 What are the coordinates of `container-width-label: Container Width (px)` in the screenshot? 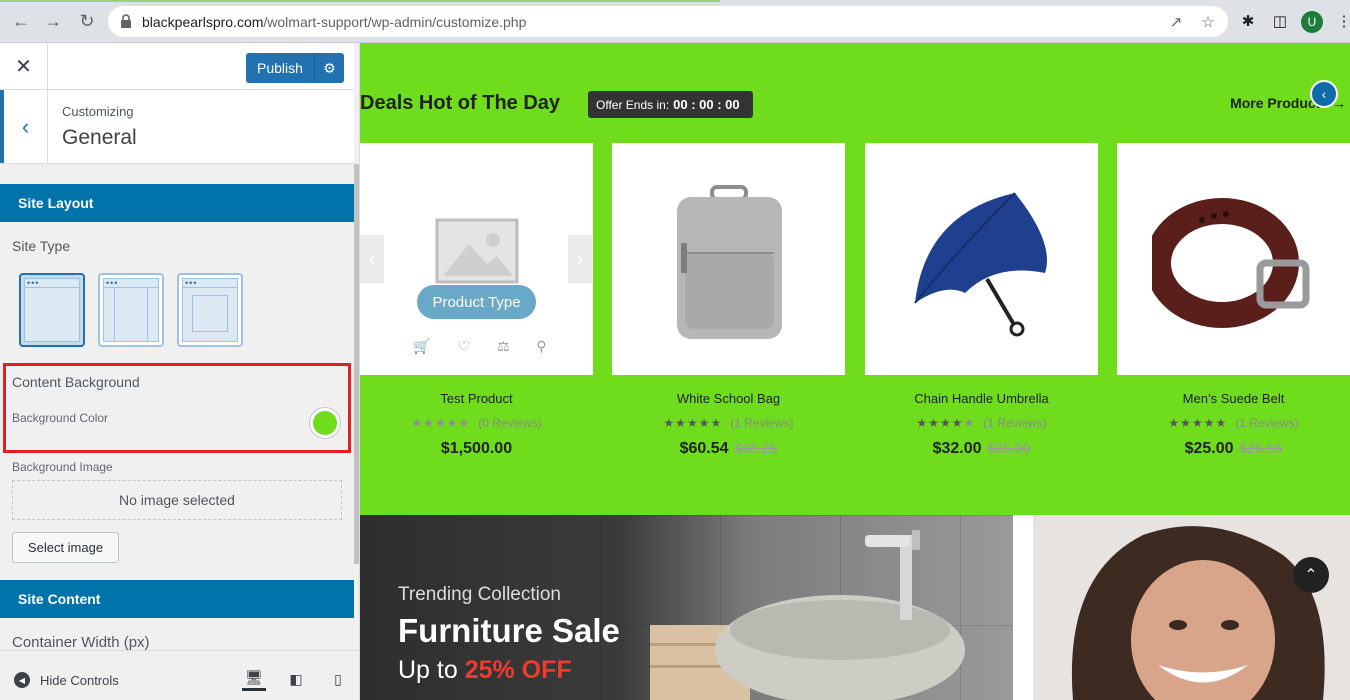 It's located at (81, 642).